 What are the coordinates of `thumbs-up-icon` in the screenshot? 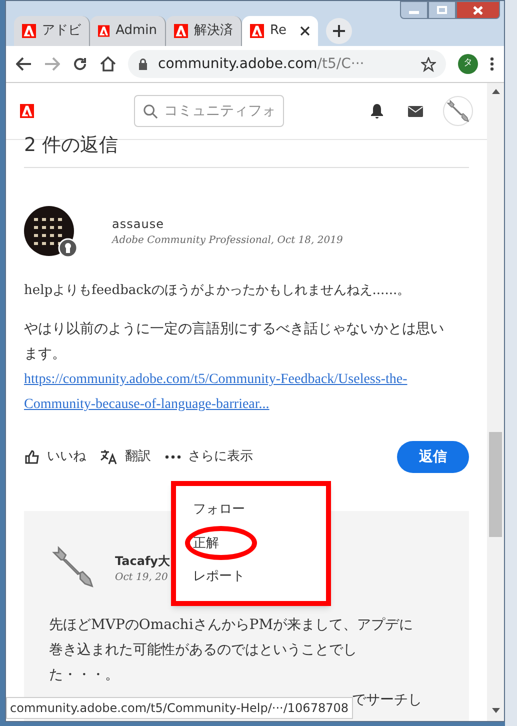 It's located at (32, 457).